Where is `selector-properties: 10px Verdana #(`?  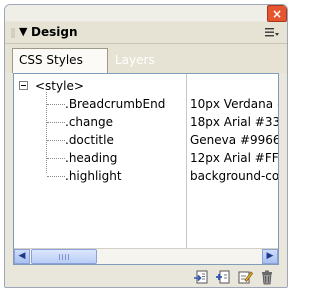
selector-properties: 10px Verdana #( is located at coordinates (234, 104).